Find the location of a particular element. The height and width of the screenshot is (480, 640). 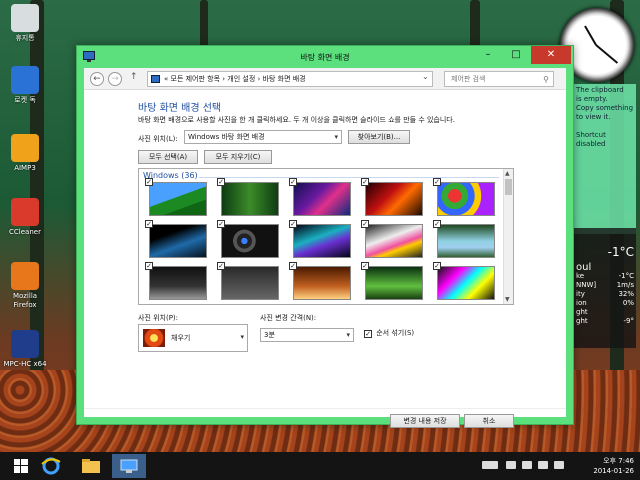

clipboard-line: Copy something is located at coordinates (605, 108).